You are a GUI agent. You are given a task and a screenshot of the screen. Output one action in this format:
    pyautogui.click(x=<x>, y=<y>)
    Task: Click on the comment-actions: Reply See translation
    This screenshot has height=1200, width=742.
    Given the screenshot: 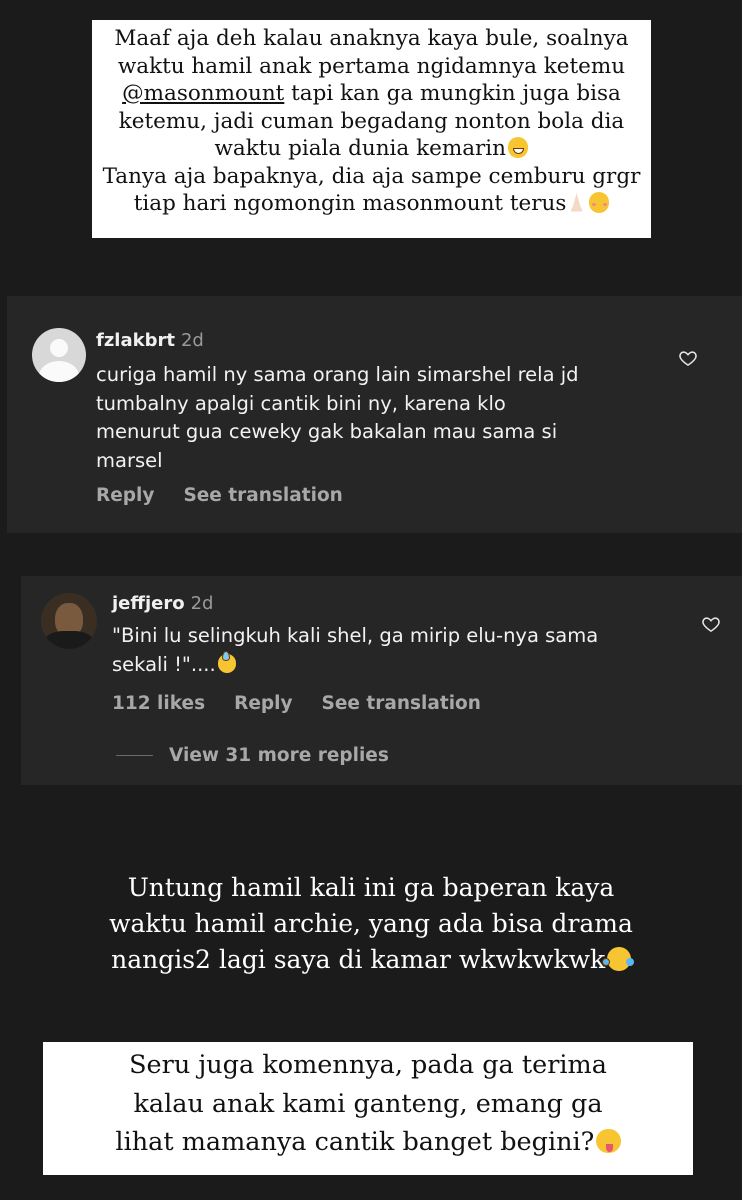 What is the action you would take?
    pyautogui.click(x=219, y=495)
    